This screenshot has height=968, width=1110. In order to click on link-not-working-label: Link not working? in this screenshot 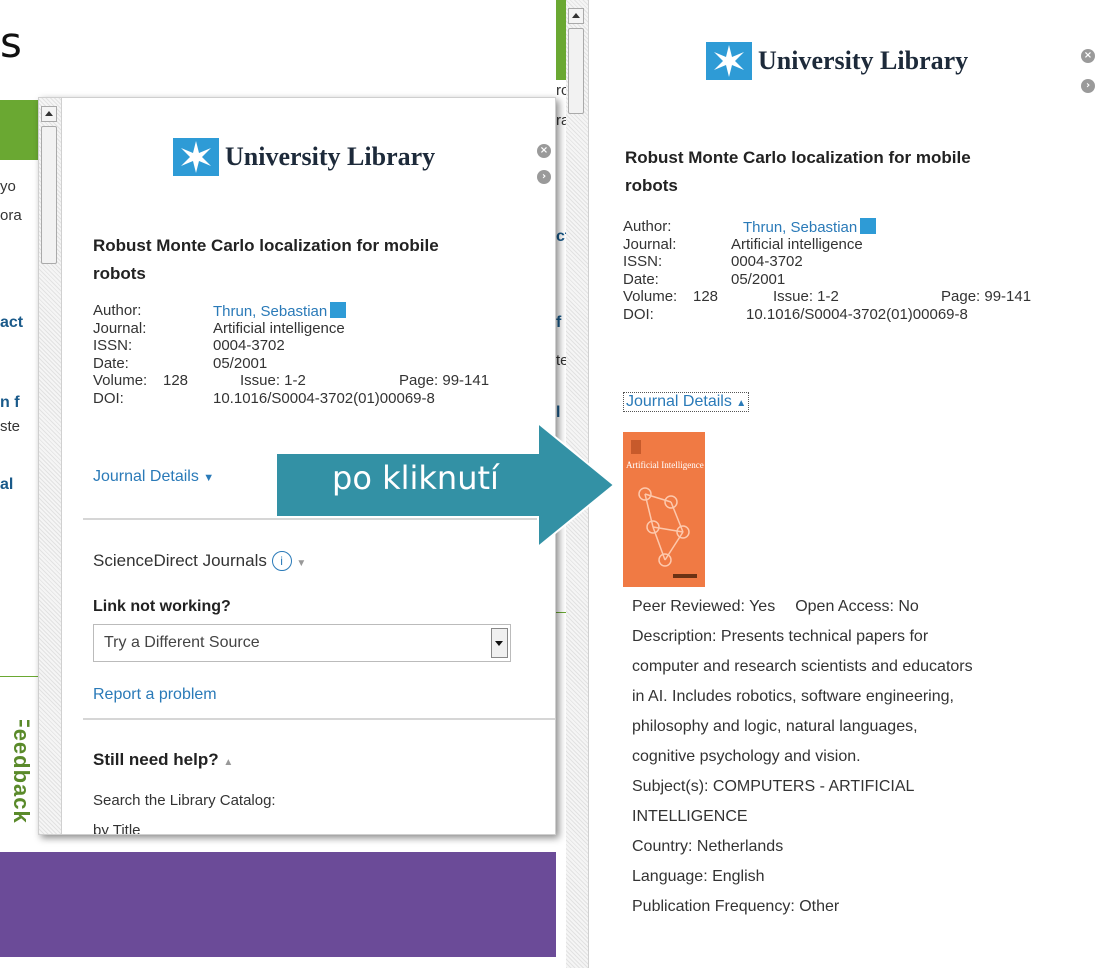, I will do `click(162, 606)`.